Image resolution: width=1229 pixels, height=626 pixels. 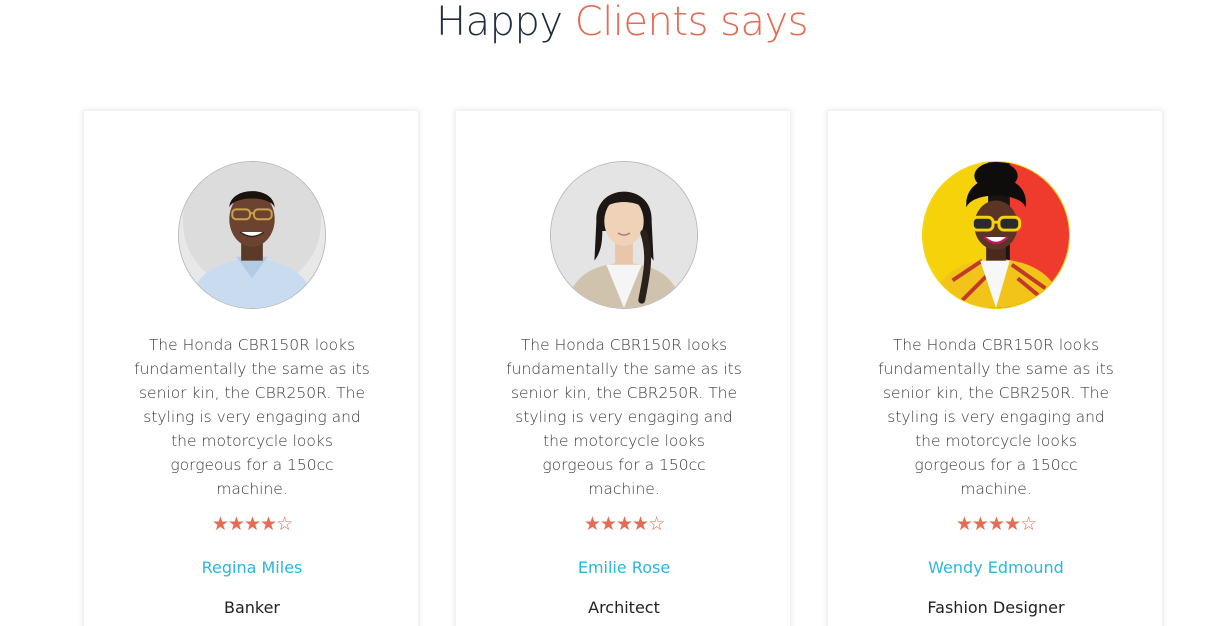 I want to click on woman-with-yellow-sunglasses-photo-icon, so click(x=996, y=235).